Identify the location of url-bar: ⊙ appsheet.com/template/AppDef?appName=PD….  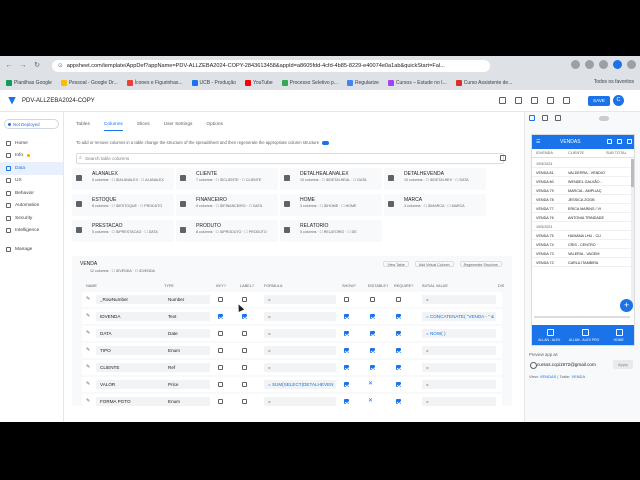
(271, 66).